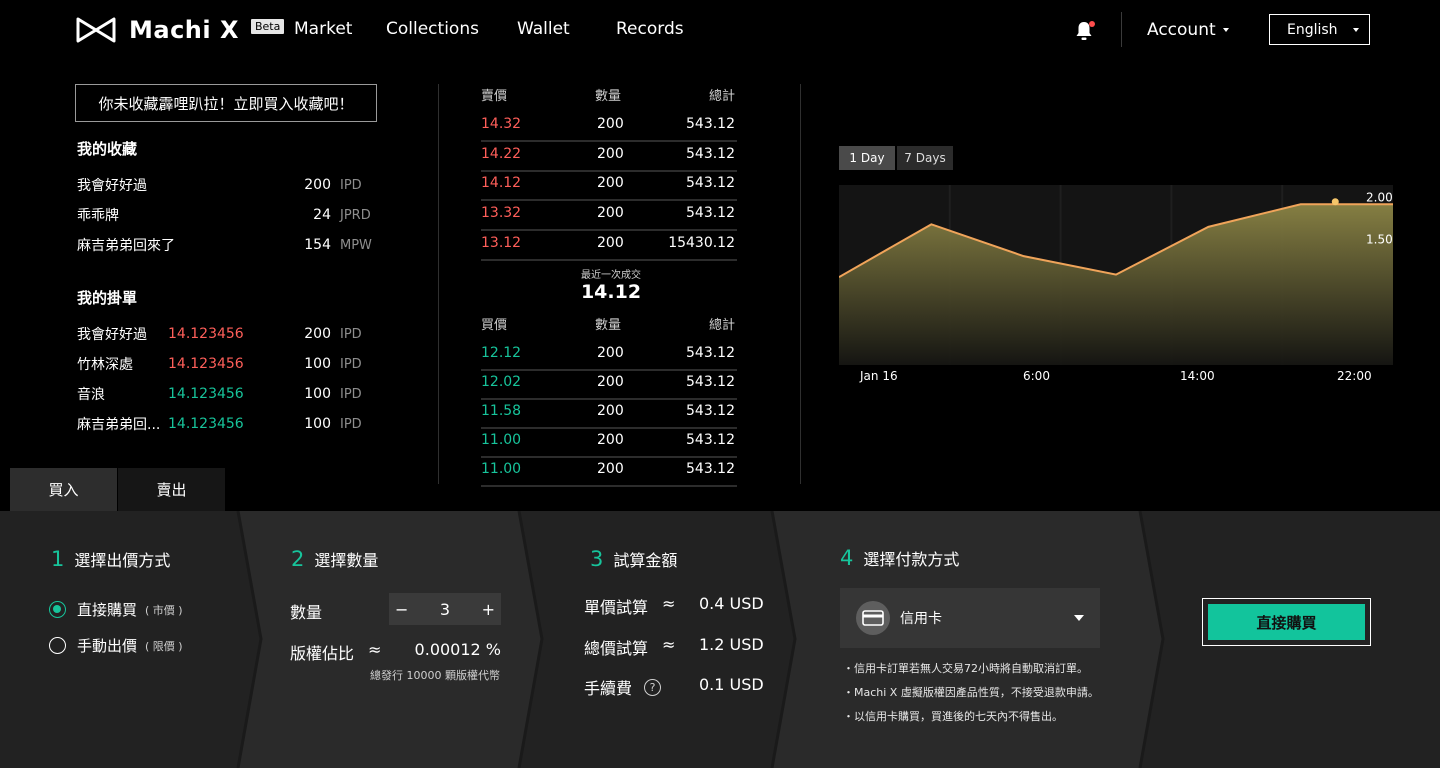 The width and height of the screenshot is (1440, 768). Describe the element at coordinates (921, 619) in the screenshot. I see `payment-method-label: 信用卡` at that location.